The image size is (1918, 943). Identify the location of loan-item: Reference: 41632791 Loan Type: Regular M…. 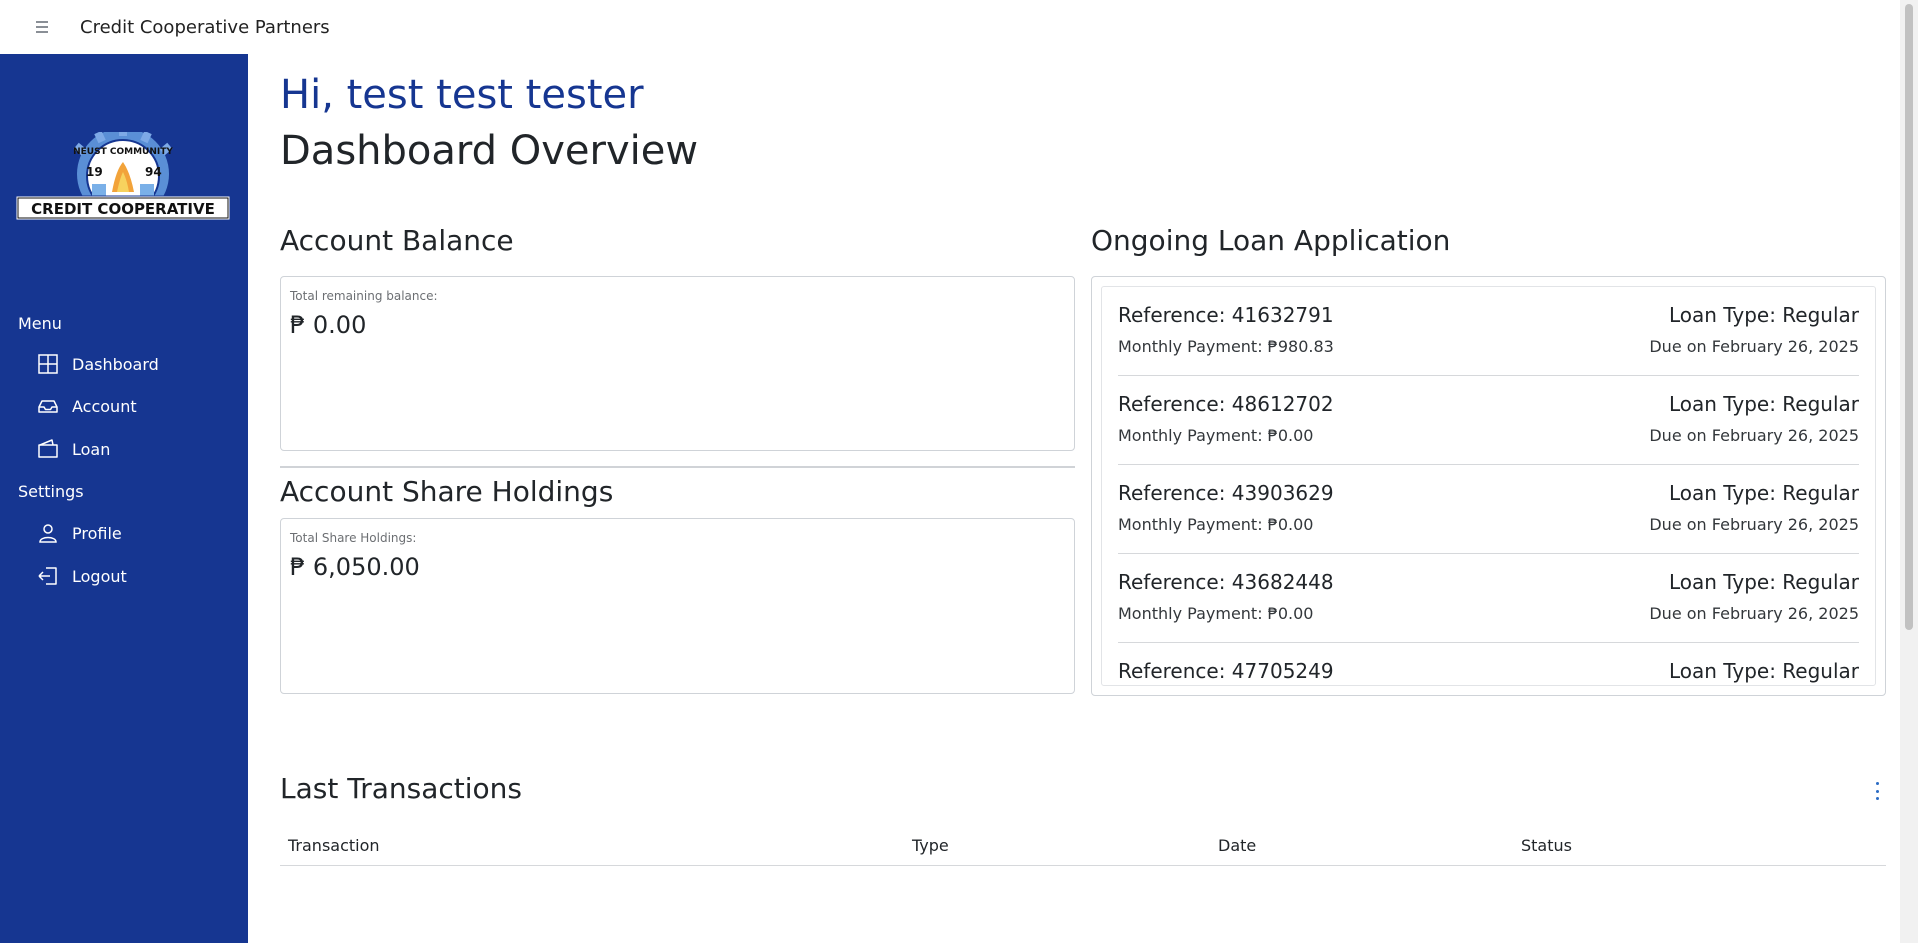
(1488, 331).